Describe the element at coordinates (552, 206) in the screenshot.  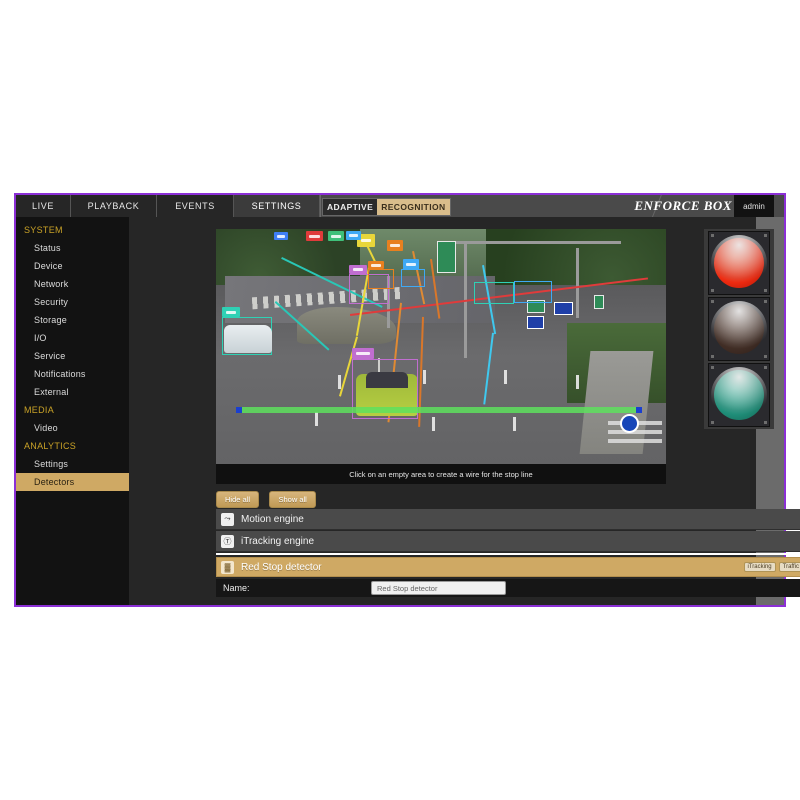
I see `brand-area: ADAPTIVE RECOGNITION ENFORCE BOX admin` at that location.